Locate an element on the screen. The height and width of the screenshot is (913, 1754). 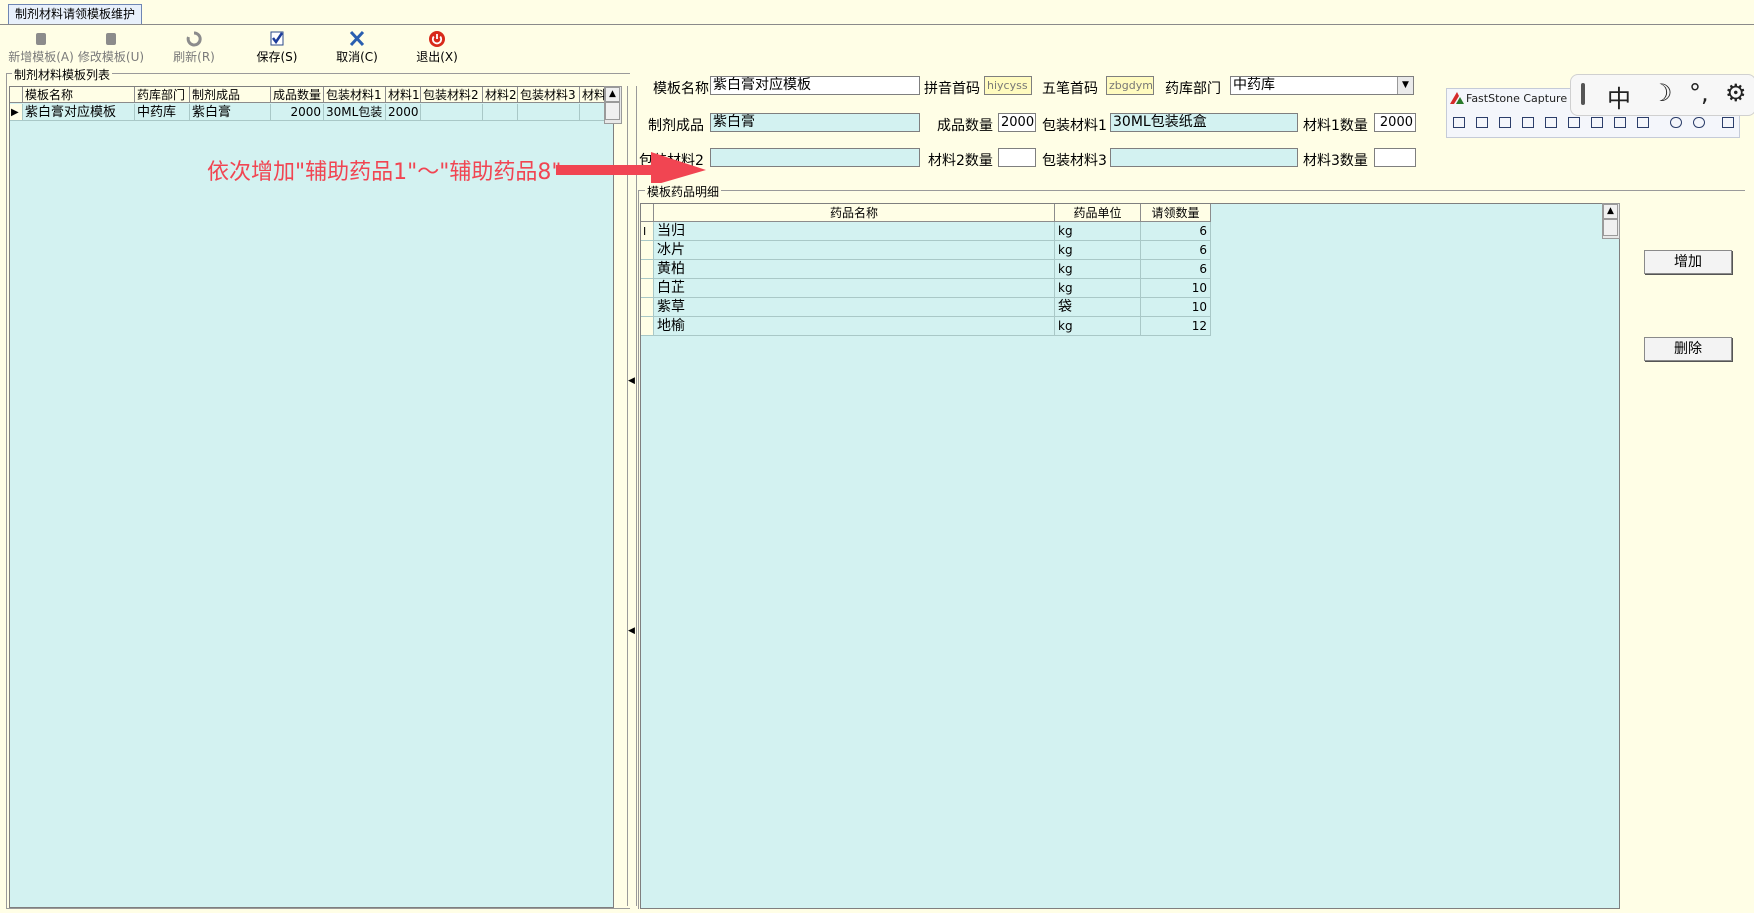
delay-timer-icon is located at coordinates (1676, 122).